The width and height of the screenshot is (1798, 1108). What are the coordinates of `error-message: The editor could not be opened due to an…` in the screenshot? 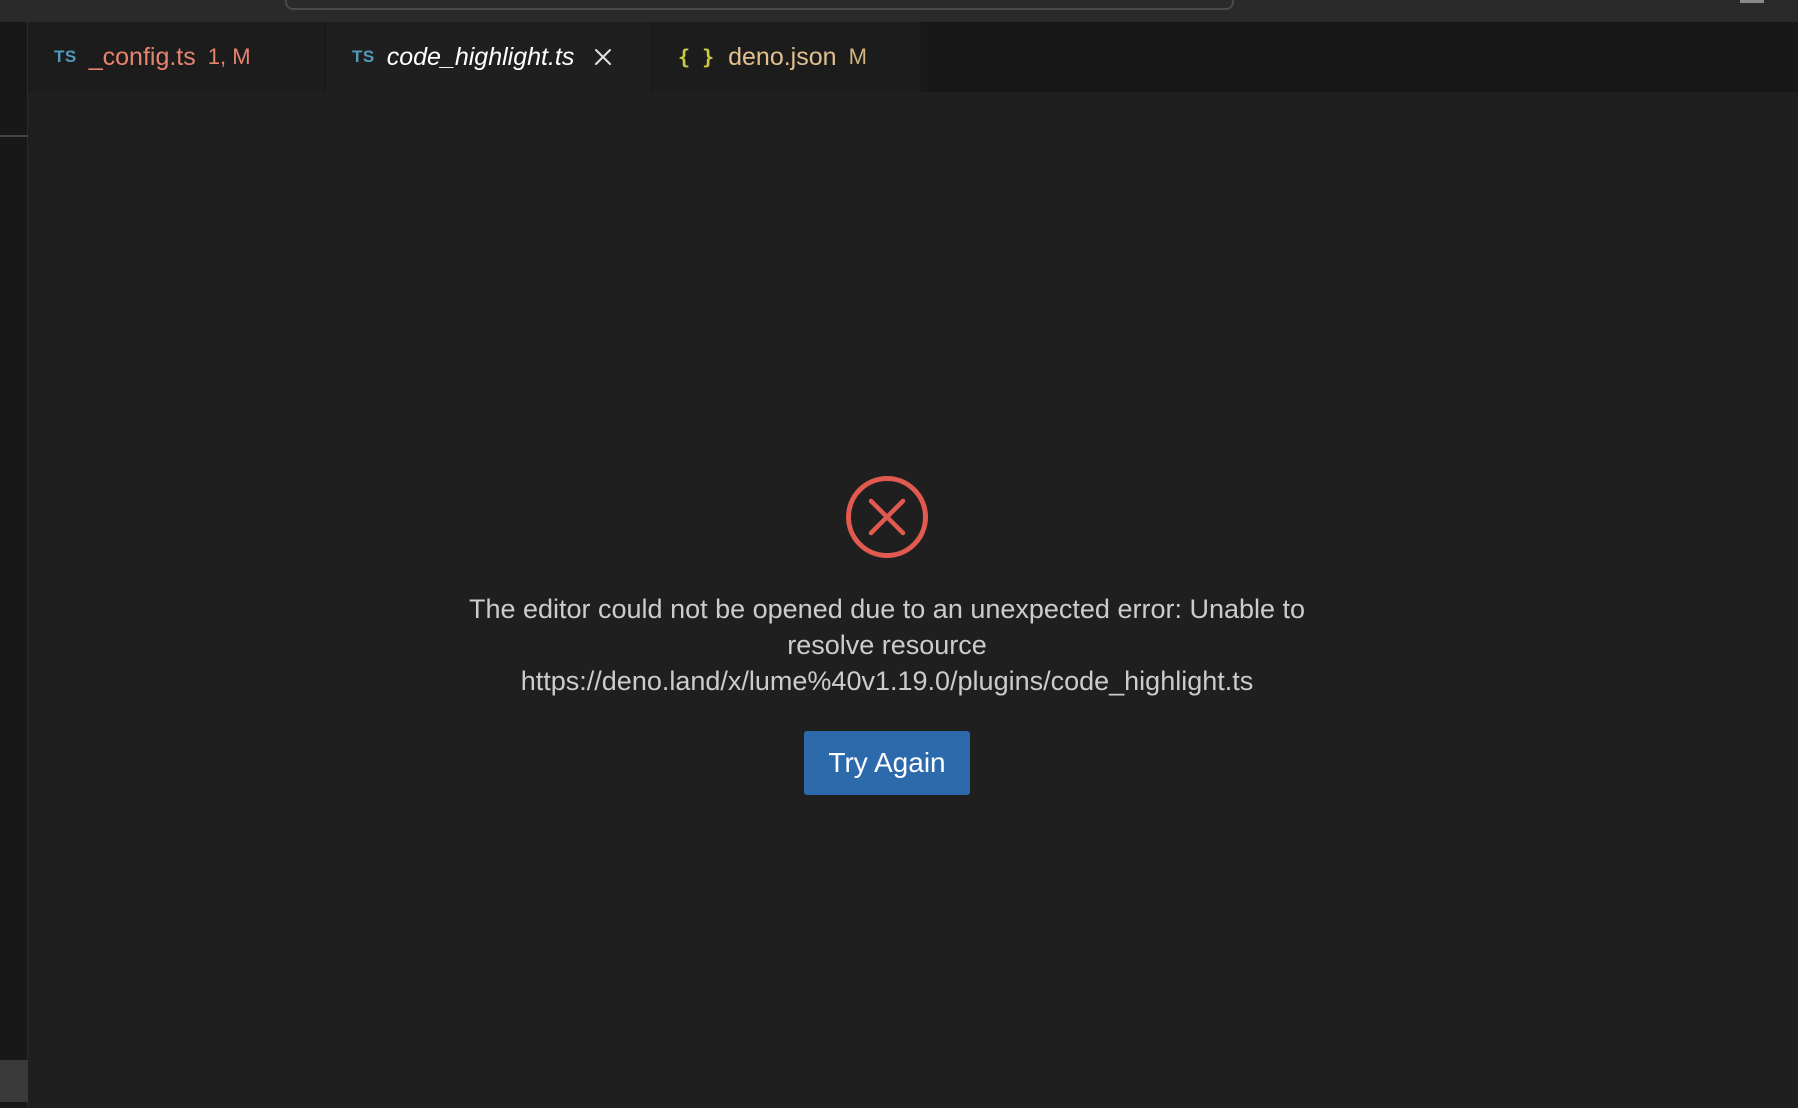 It's located at (887, 645).